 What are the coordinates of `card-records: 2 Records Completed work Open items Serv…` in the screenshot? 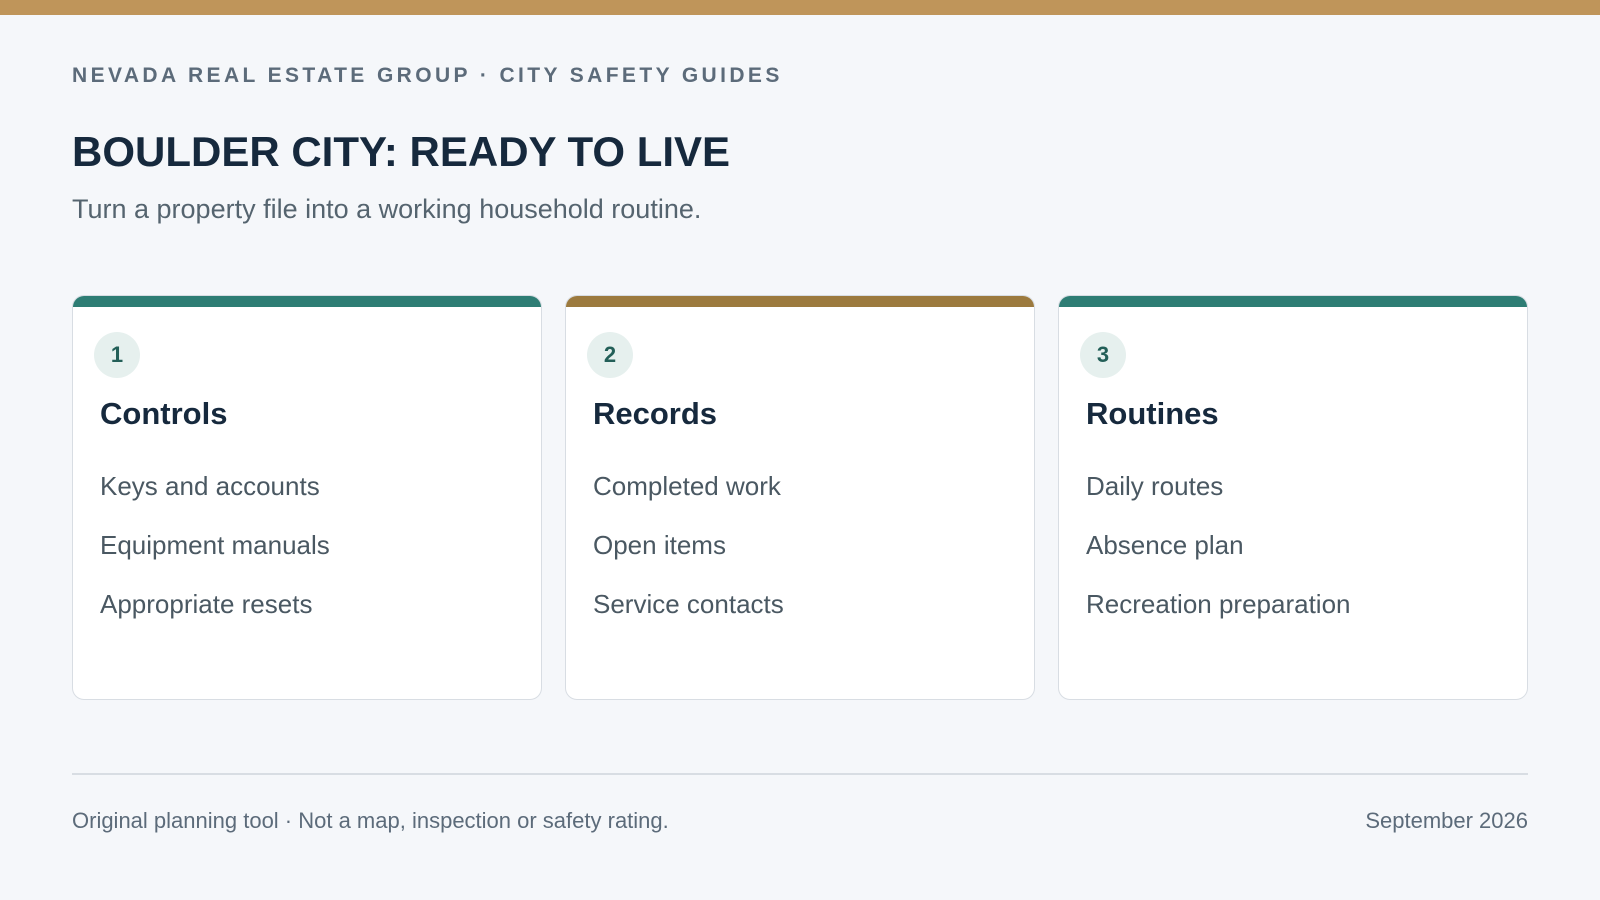 It's located at (800, 497).